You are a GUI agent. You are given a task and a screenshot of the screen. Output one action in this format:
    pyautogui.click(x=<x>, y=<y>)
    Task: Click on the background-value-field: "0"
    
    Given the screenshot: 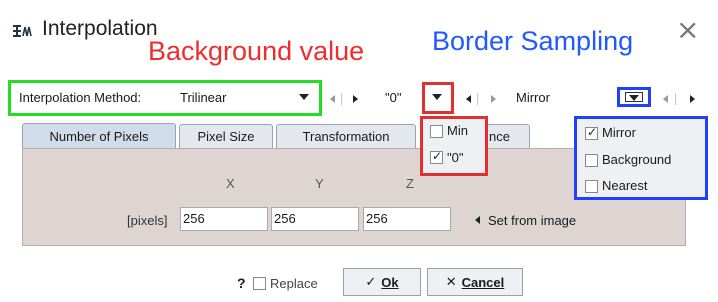 What is the action you would take?
    pyautogui.click(x=393, y=97)
    